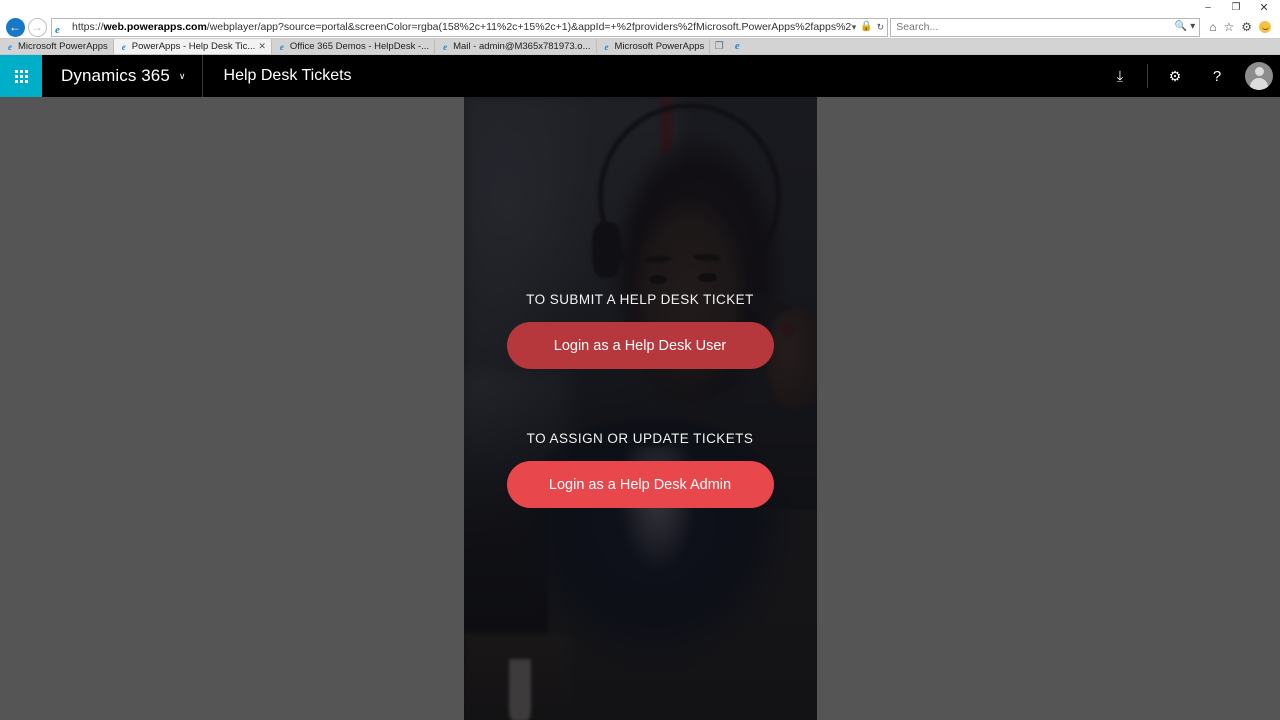 The height and width of the screenshot is (720, 1280). I want to click on forward-button: →, so click(37, 27).